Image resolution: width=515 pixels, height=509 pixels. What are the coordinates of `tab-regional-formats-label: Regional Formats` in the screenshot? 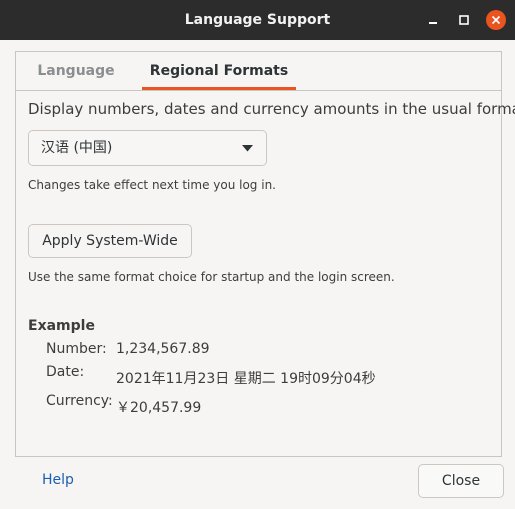 It's located at (219, 71).